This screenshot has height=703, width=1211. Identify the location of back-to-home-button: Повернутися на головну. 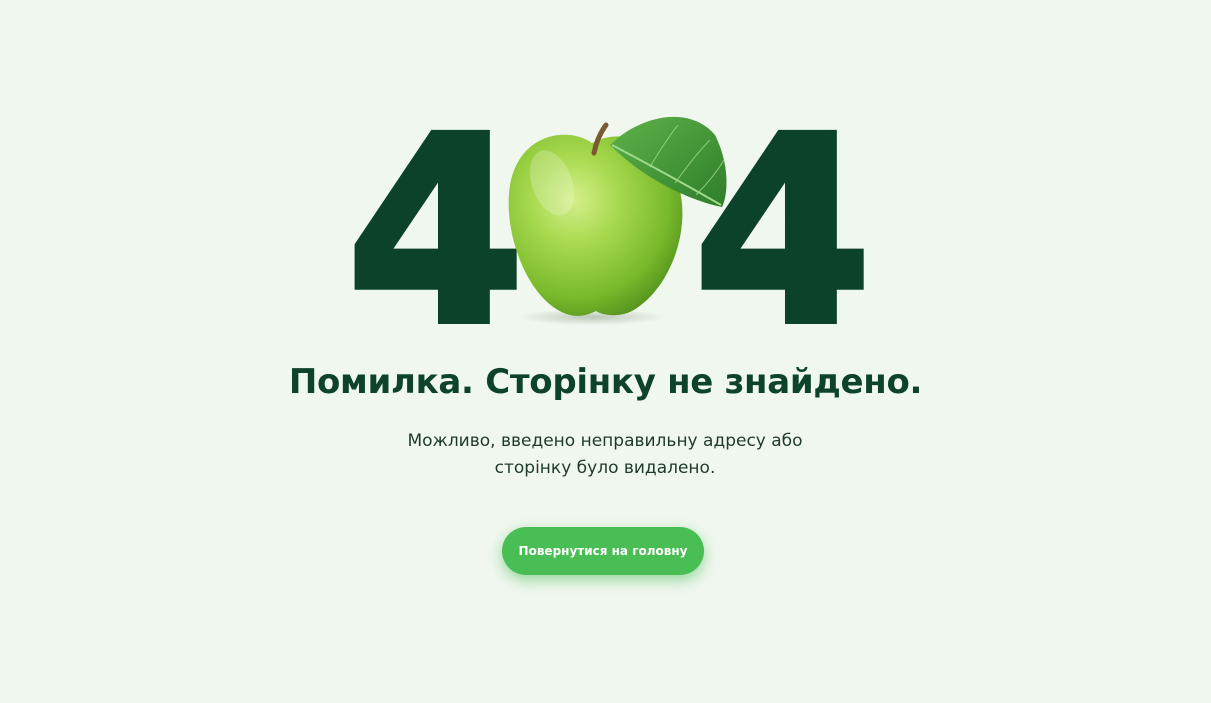
(603, 551).